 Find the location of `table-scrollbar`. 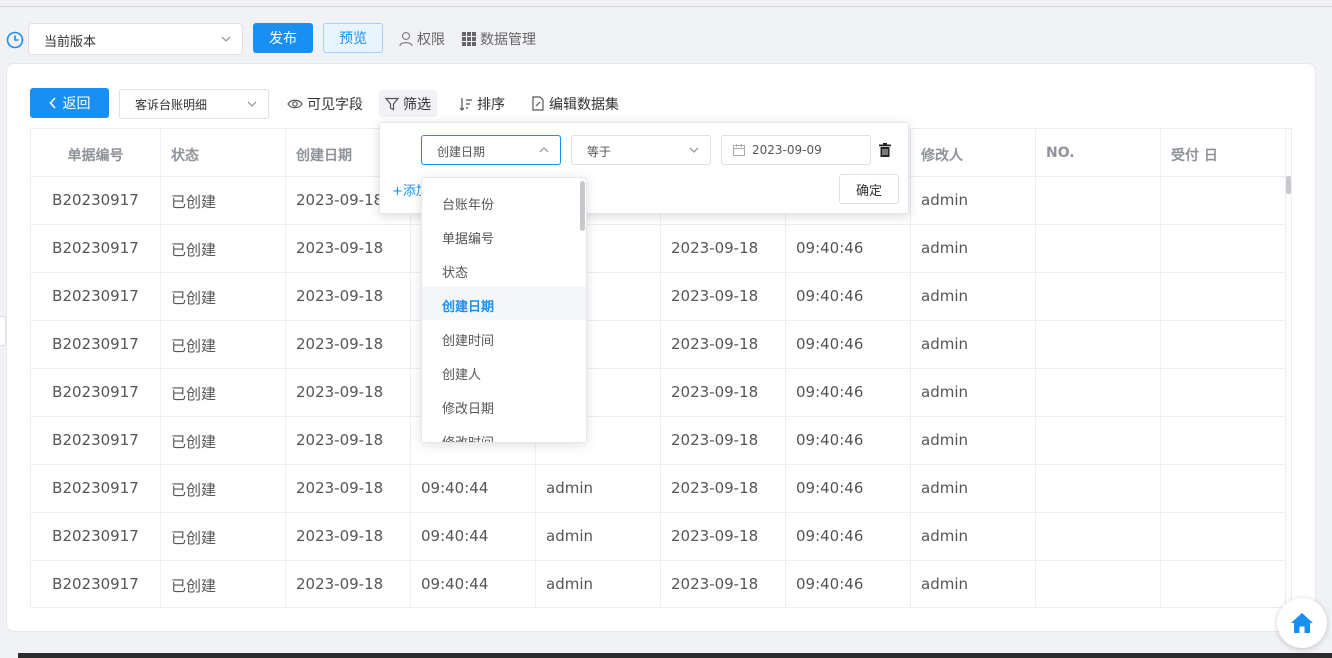

table-scrollbar is located at coordinates (1288, 185).